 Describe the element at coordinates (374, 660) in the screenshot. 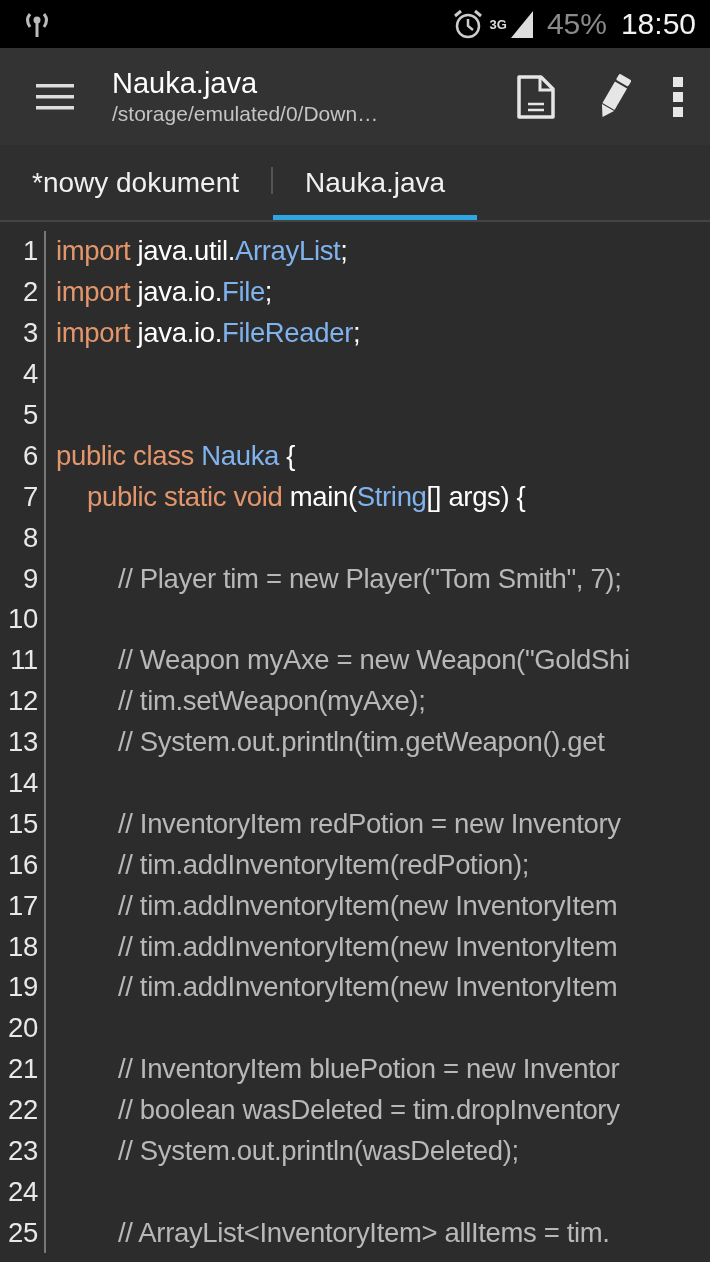

I see `code-line: // Weapon myAxe = new Weapon("GoldShi` at that location.